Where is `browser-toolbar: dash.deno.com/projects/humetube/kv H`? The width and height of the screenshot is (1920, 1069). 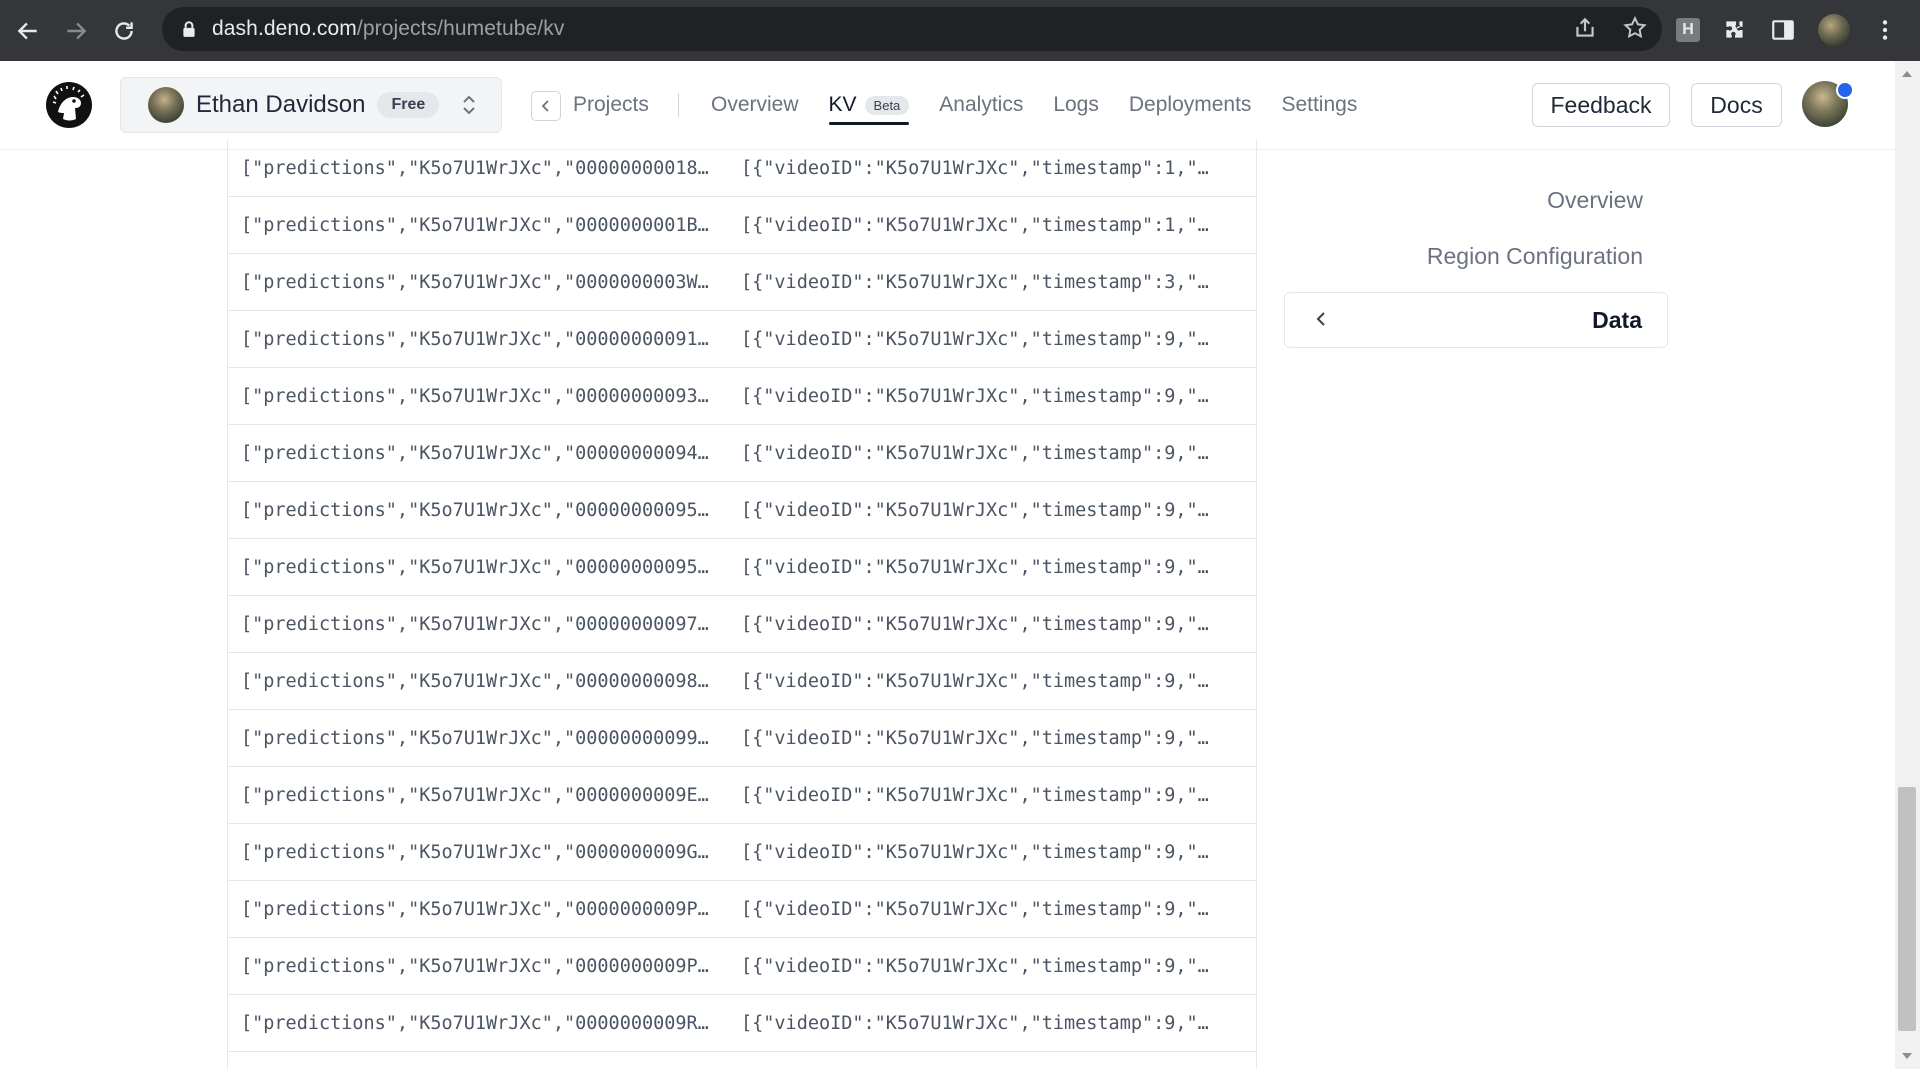 browser-toolbar: dash.deno.com/projects/humetube/kv H is located at coordinates (960, 30).